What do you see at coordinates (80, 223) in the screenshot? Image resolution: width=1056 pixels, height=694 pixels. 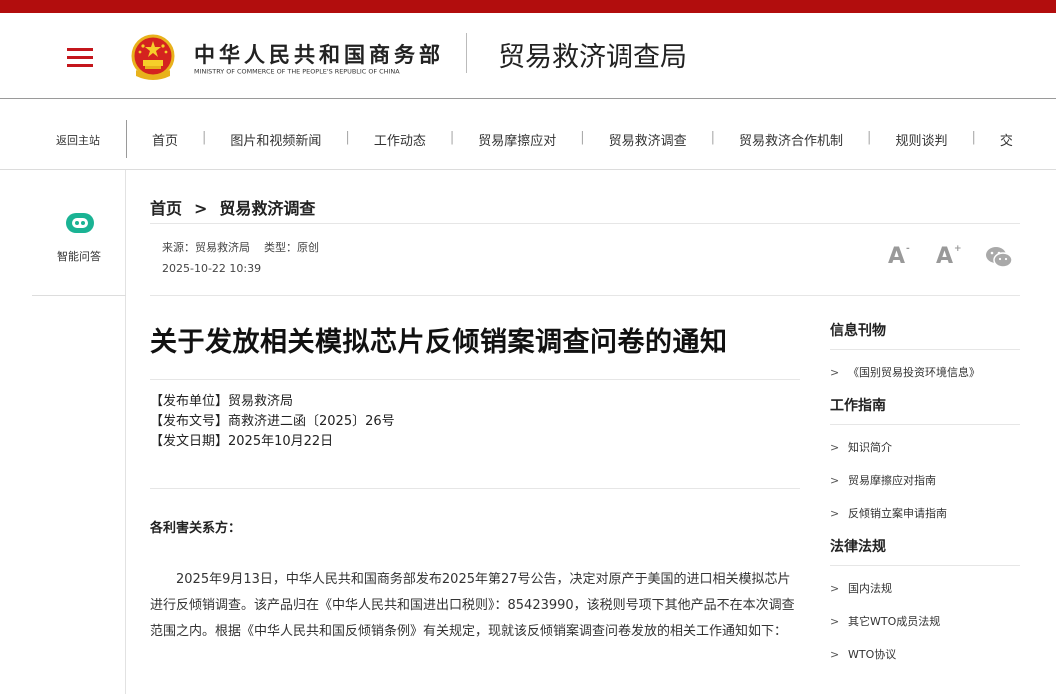 I see `robot-icon` at bounding box center [80, 223].